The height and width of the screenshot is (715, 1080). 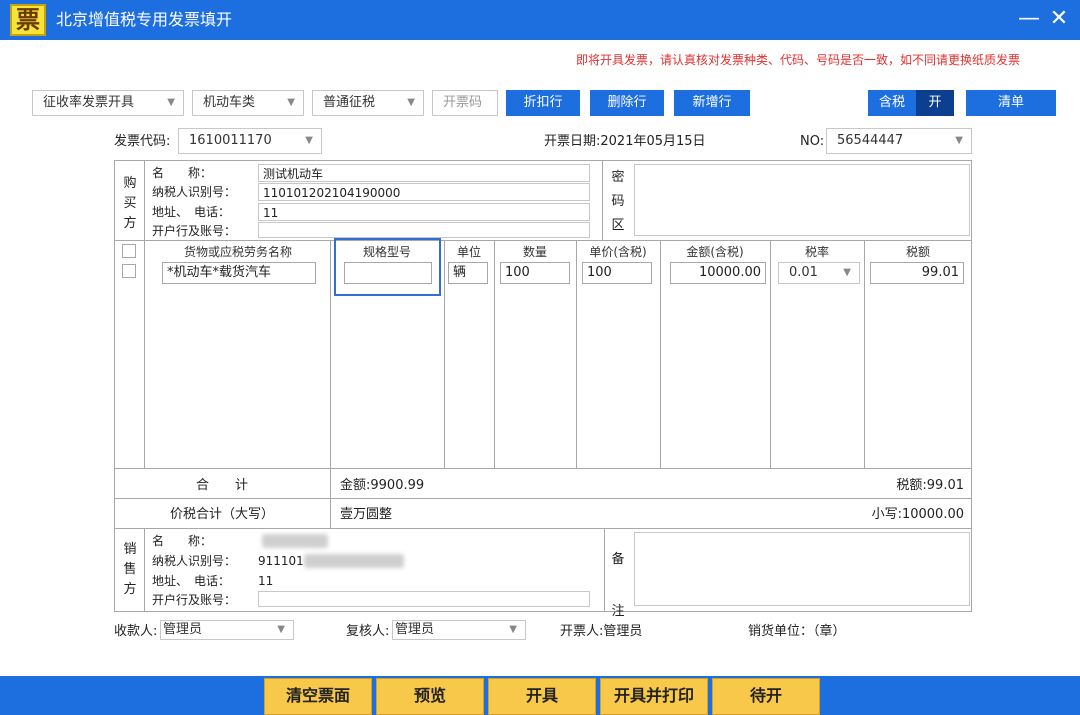 What do you see at coordinates (654, 696) in the screenshot?
I see `issue-print-button: 开具并打印` at bounding box center [654, 696].